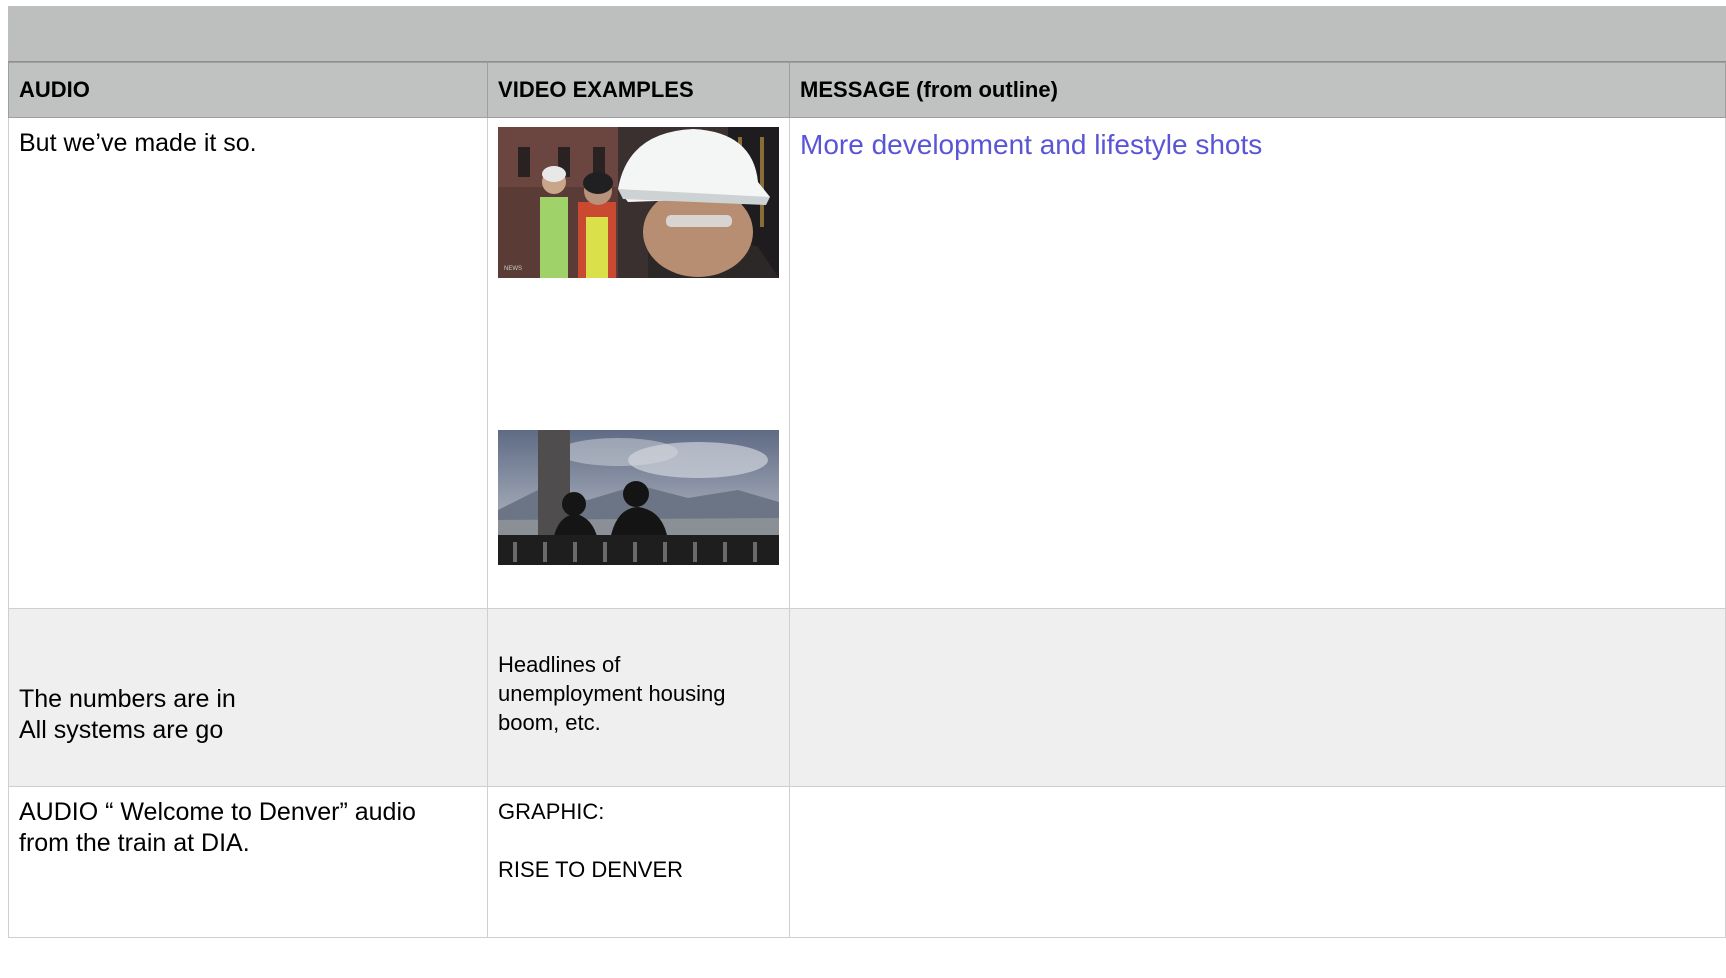  I want to click on audio-line: AUDIO “ Welcome to Denver” audio, so click(217, 812).